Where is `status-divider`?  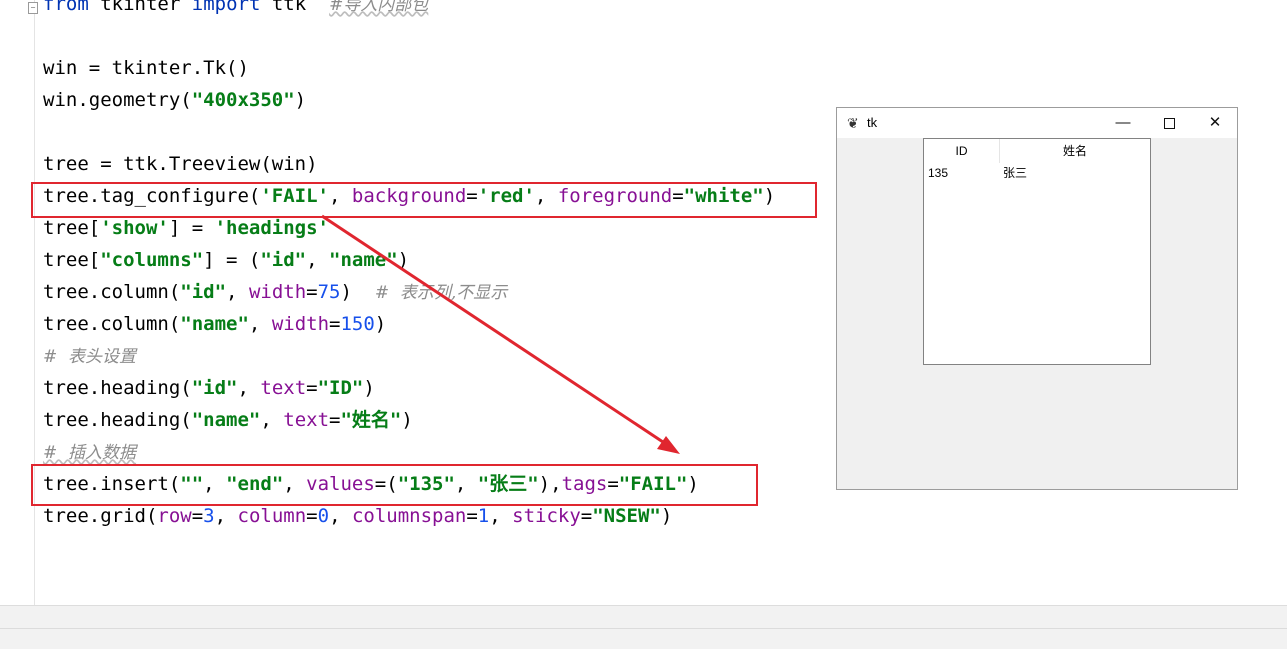
status-divider is located at coordinates (643, 628).